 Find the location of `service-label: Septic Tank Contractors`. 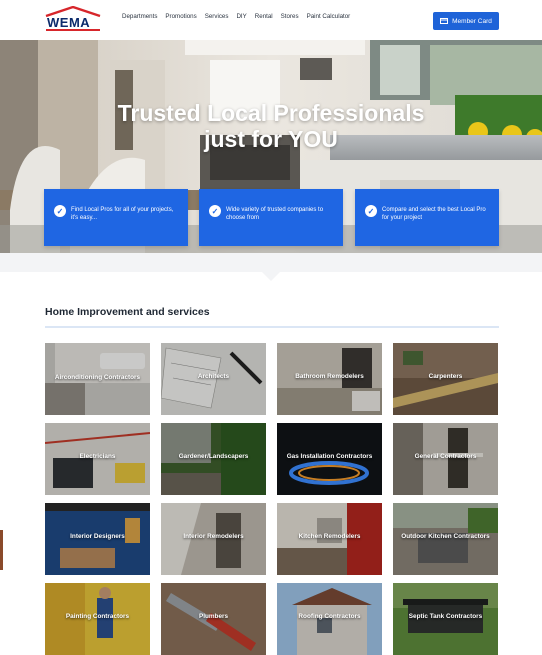

service-label: Septic Tank Contractors is located at coordinates (445, 616).